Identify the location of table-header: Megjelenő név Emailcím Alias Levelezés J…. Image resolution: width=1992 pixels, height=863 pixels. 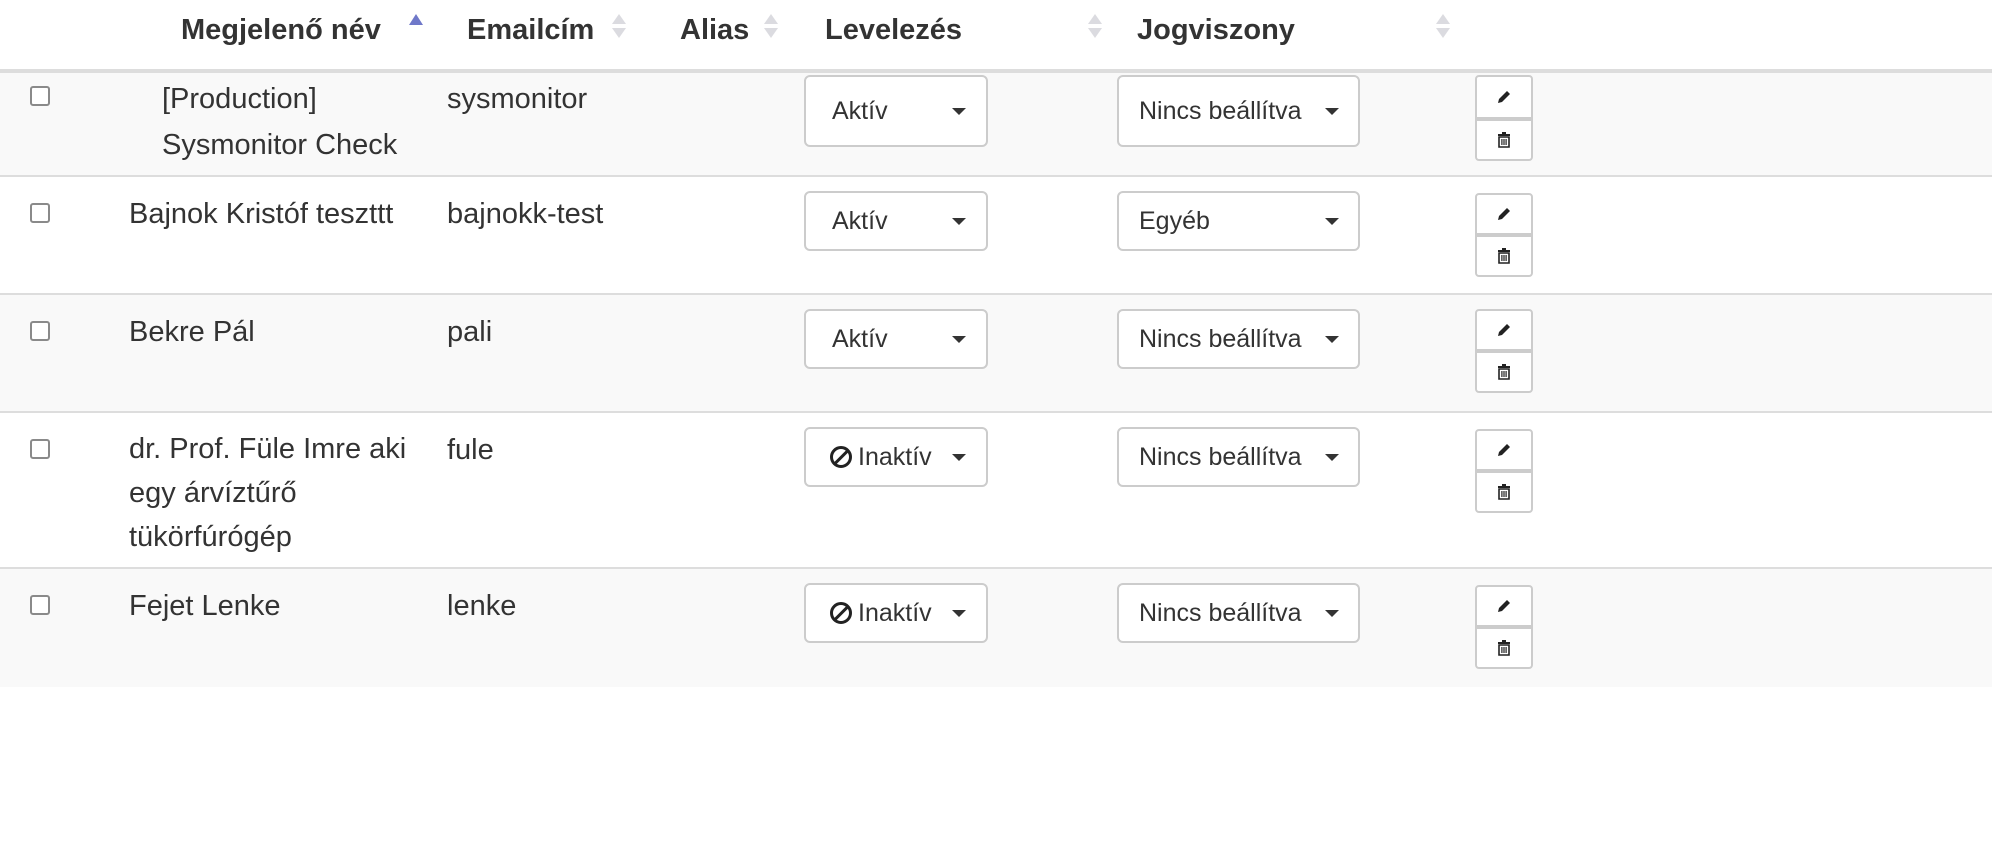
(996, 36).